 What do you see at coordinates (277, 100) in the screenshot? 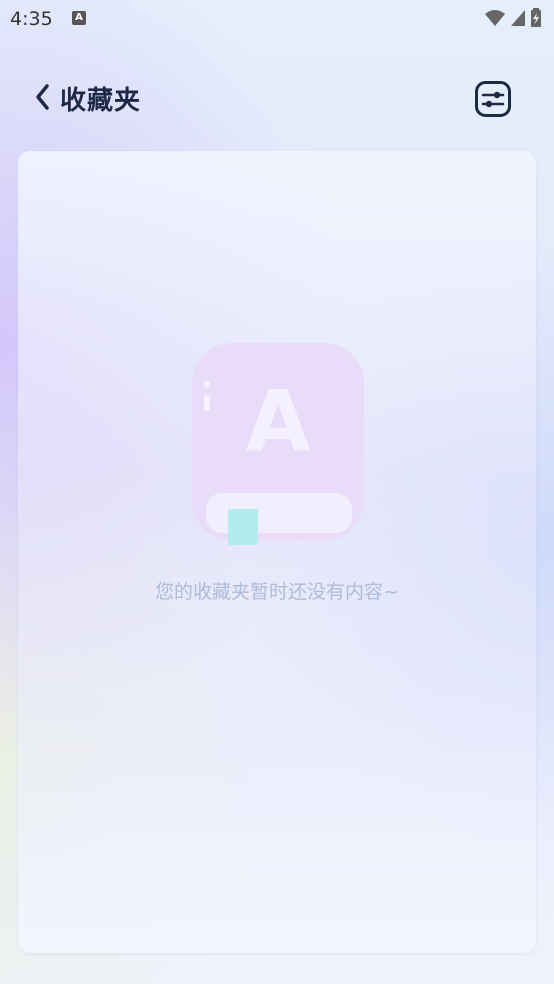
I see `header: 收藏夹` at bounding box center [277, 100].